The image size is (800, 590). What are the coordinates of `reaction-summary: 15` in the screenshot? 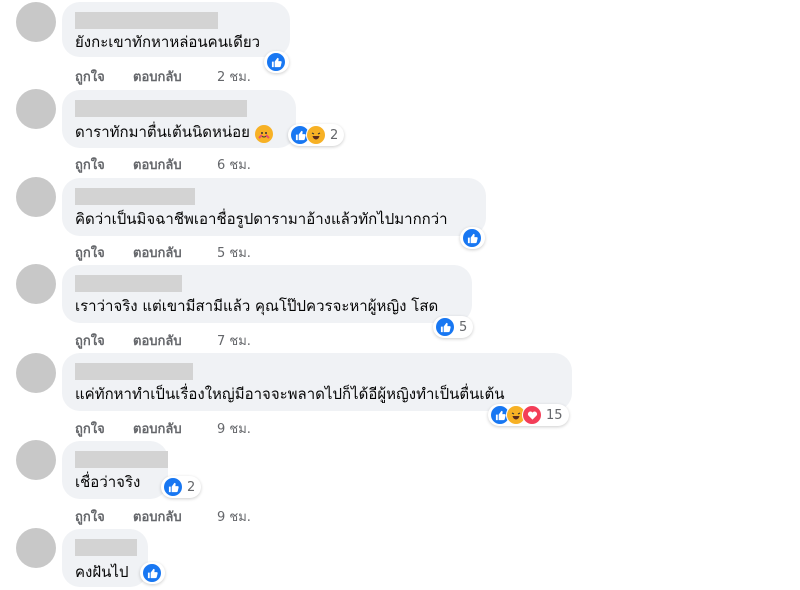 It's located at (528, 415).